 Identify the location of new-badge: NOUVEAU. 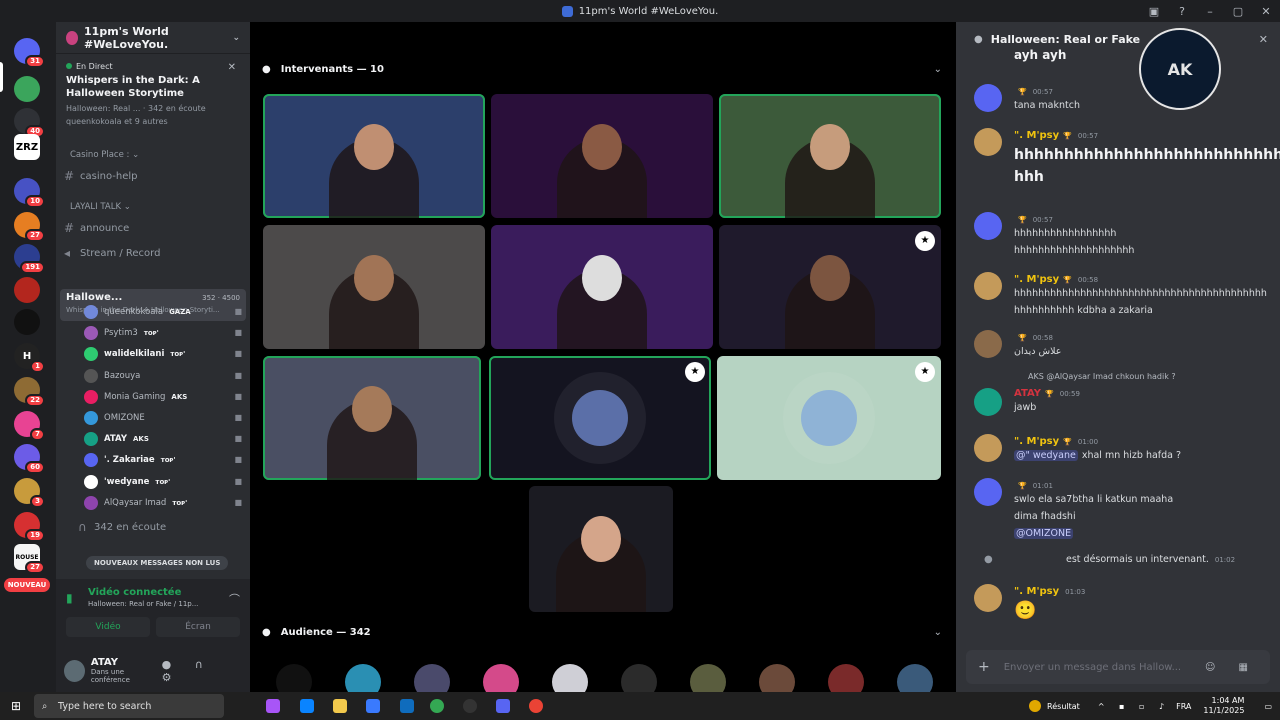
(27, 585).